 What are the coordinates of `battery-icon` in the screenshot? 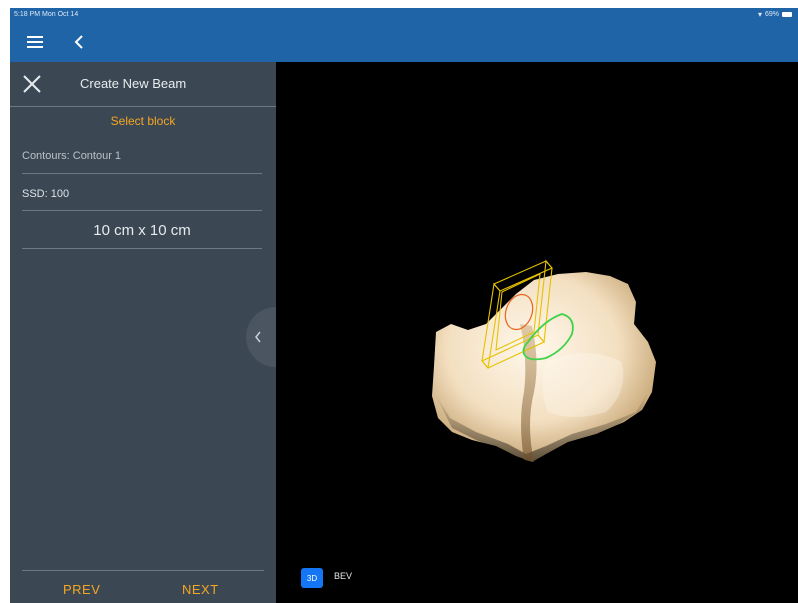 It's located at (787, 14).